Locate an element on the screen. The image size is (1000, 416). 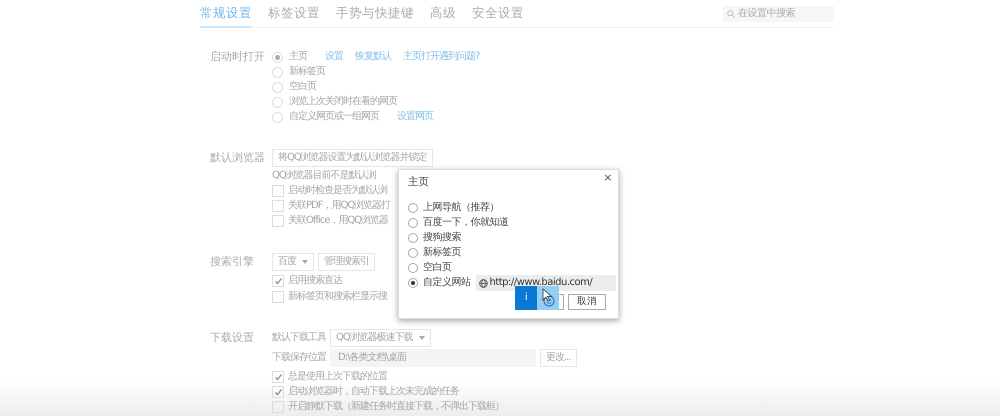
search-field: 在设置中搜索 is located at coordinates (778, 14).